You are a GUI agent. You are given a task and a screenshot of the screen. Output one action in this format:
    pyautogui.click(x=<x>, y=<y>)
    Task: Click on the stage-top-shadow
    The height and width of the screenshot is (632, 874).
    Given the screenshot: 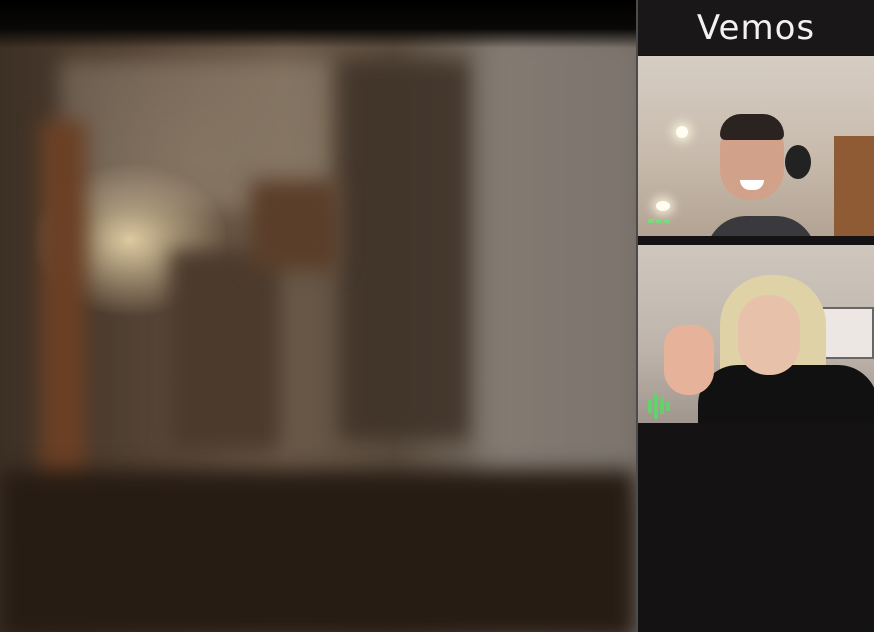 What is the action you would take?
    pyautogui.click(x=318, y=24)
    